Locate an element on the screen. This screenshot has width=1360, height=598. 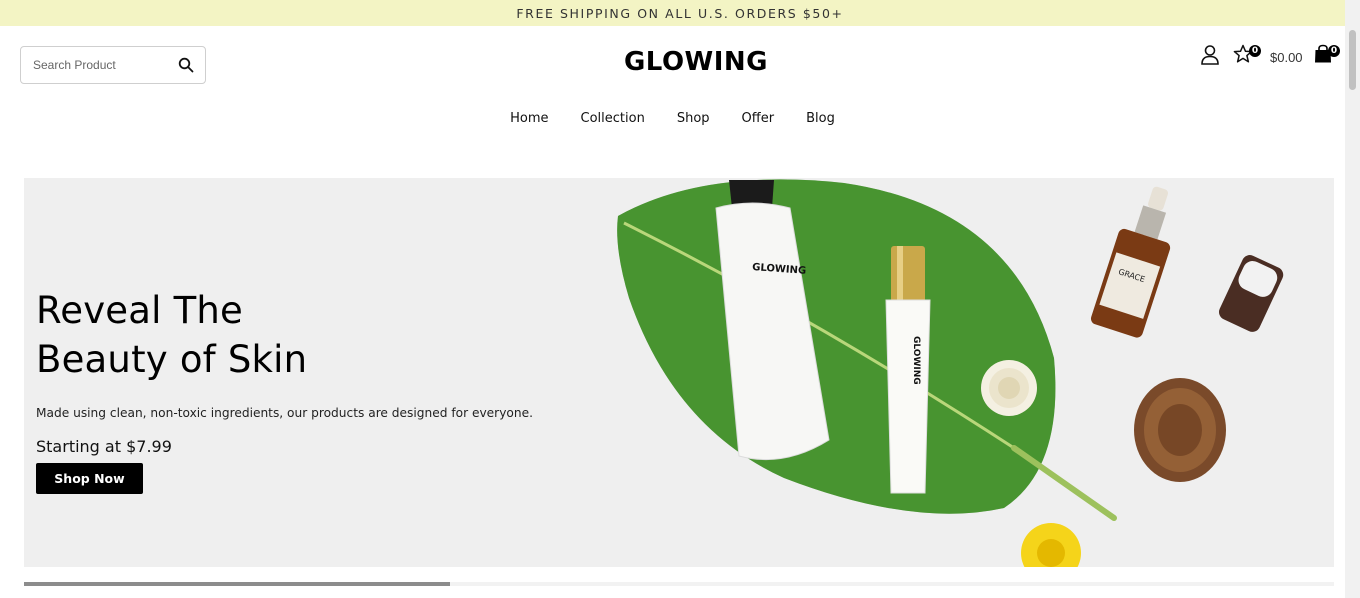
pine-cone is located at coordinates (1180, 430).